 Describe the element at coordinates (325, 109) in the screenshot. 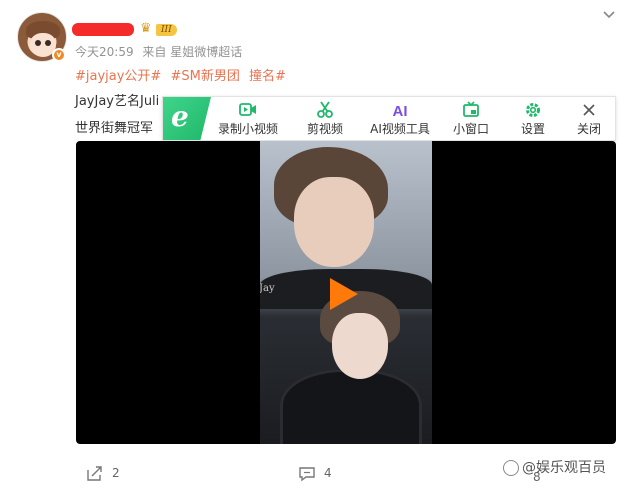

I see `scissors-icon` at that location.